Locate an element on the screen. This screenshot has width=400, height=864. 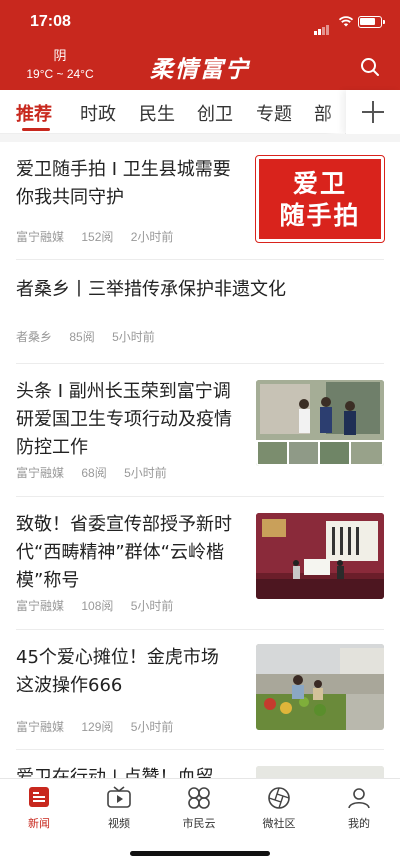
app-logo: 柔情富宁 is located at coordinates (200, 69).